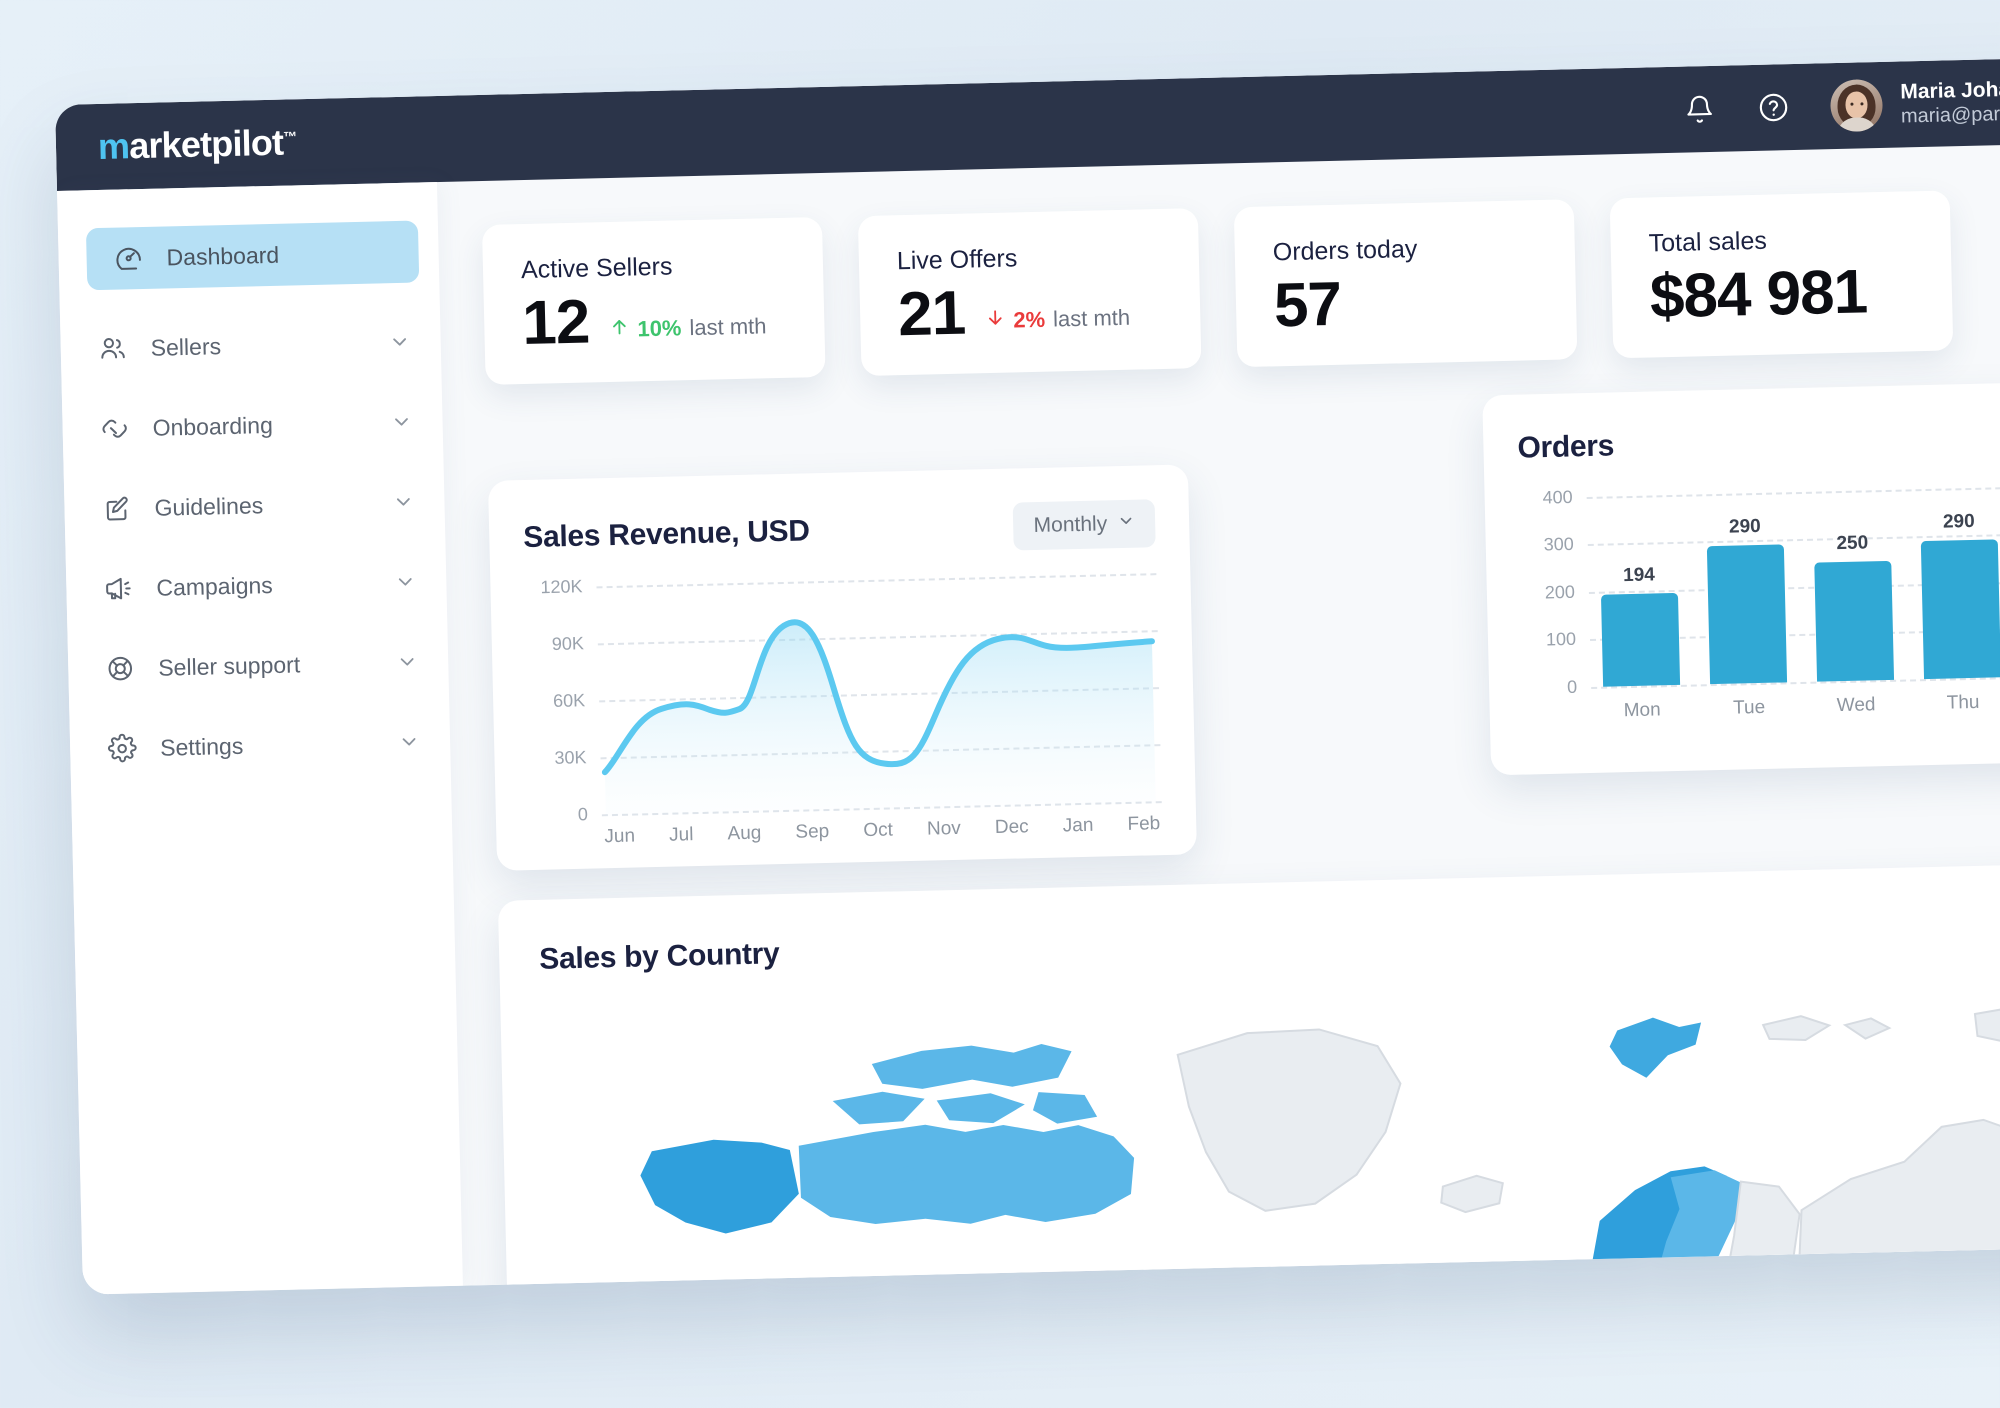 Image resolution: width=2000 pixels, height=1408 pixels. I want to click on map-svg, so click(1320, 1150).